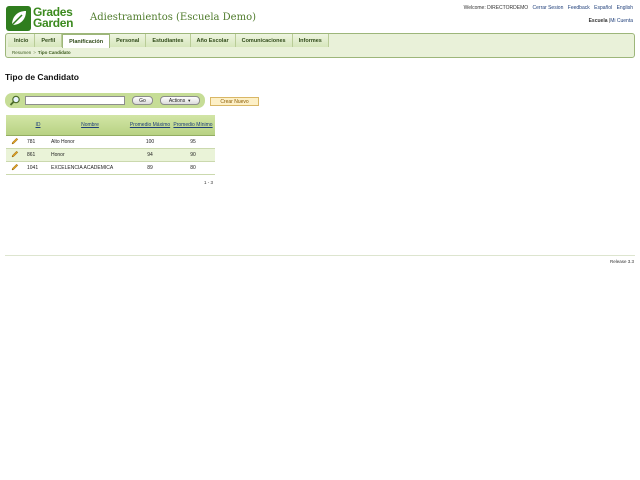  Describe the element at coordinates (213, 40) in the screenshot. I see `tab-ano-escolar: Año Escolar` at that location.